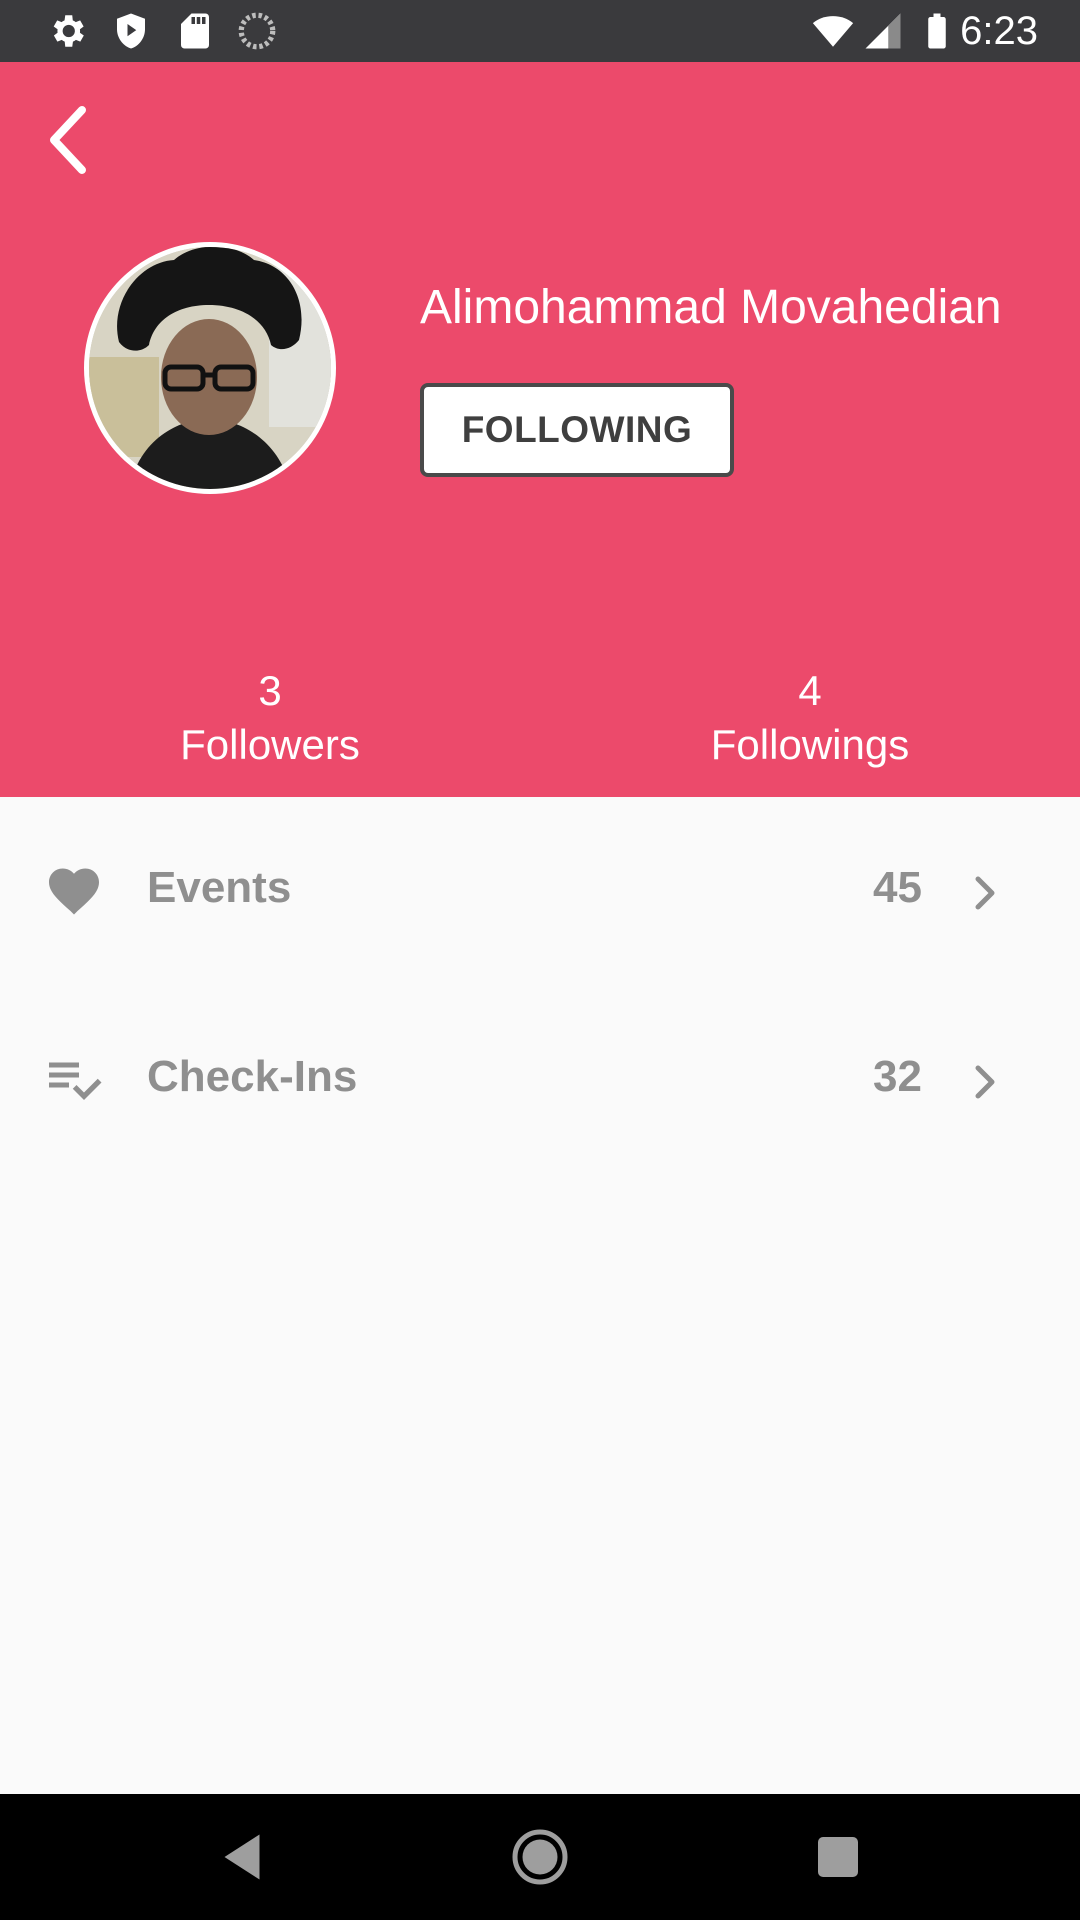 The width and height of the screenshot is (1080, 1920). What do you see at coordinates (577, 430) in the screenshot?
I see `following-button: FOLLOWING` at bounding box center [577, 430].